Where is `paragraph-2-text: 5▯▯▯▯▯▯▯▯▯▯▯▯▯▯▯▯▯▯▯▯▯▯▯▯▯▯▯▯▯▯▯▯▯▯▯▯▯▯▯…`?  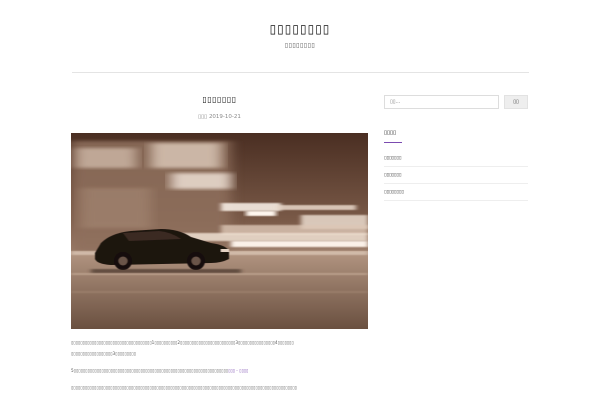
paragraph-2-text: 5▯▯▯▯▯▯▯▯▯▯▯▯▯▯▯▯▯▯▯▯▯▯▯▯▯▯▯▯▯▯▯▯▯▯▯▯▯▯▯… is located at coordinates (150, 370).